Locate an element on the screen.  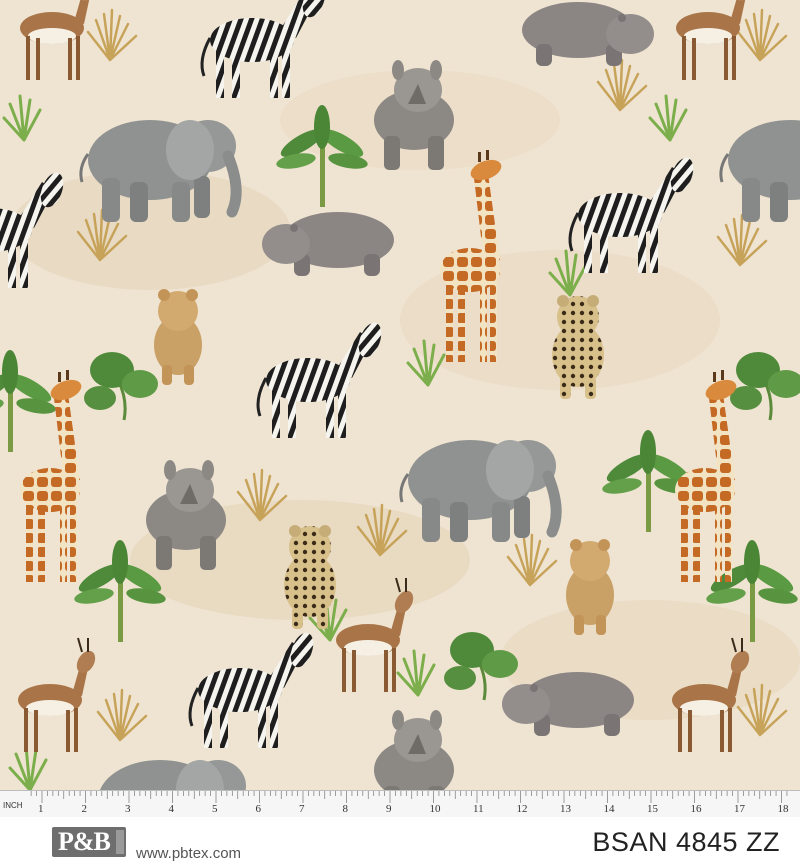
ruler-number: 12 is located at coordinates (522, 809).